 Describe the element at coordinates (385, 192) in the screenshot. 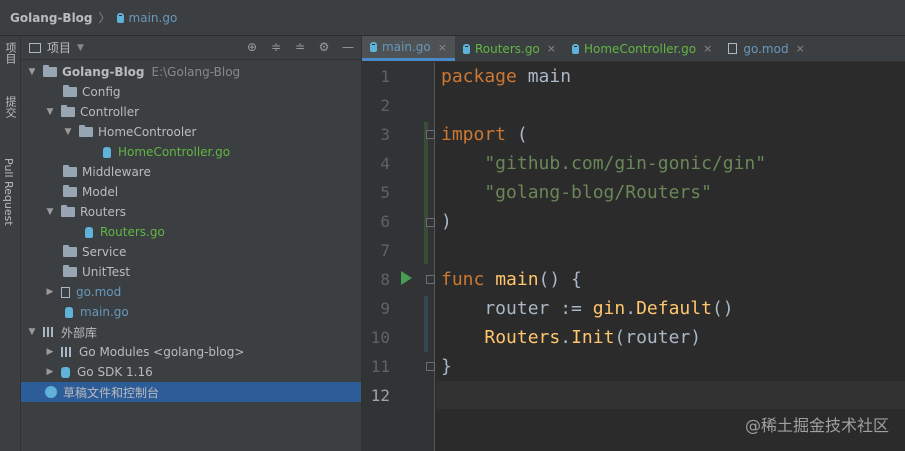

I see `line-number: 5` at that location.